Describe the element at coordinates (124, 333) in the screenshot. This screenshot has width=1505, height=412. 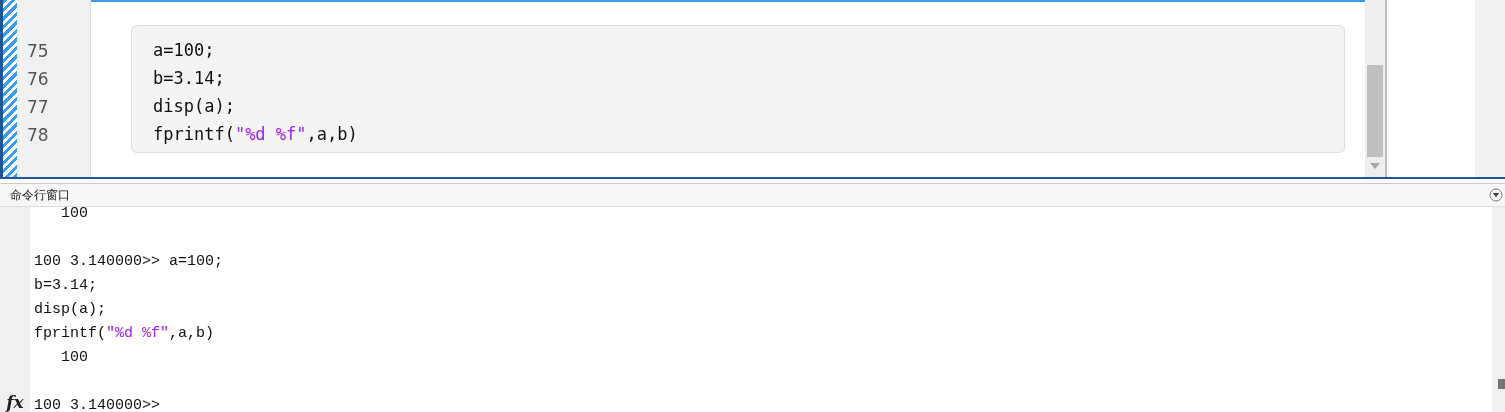
I see `output-line: fprintf("%d %f",a,b)` at that location.